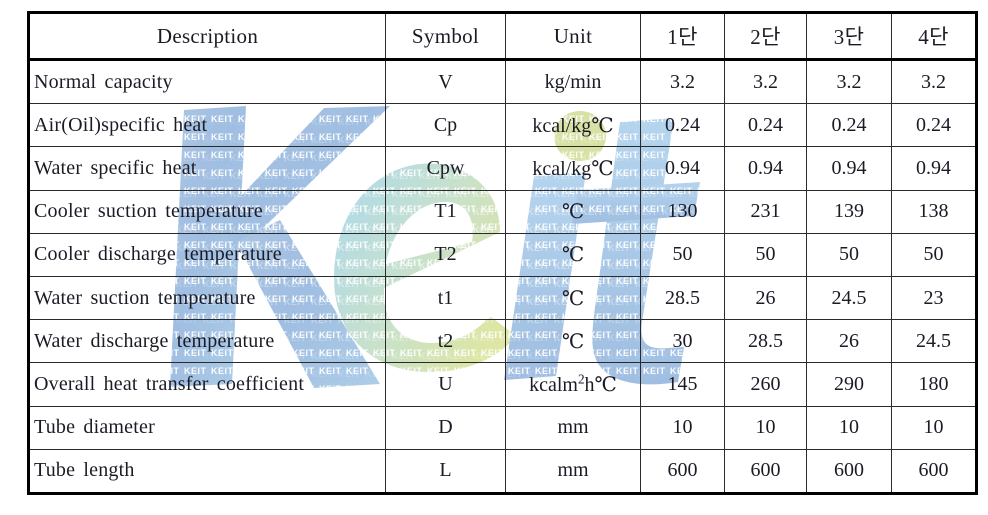 This screenshot has width=988, height=515. I want to click on column-header-symbol: Symbol, so click(445, 36).